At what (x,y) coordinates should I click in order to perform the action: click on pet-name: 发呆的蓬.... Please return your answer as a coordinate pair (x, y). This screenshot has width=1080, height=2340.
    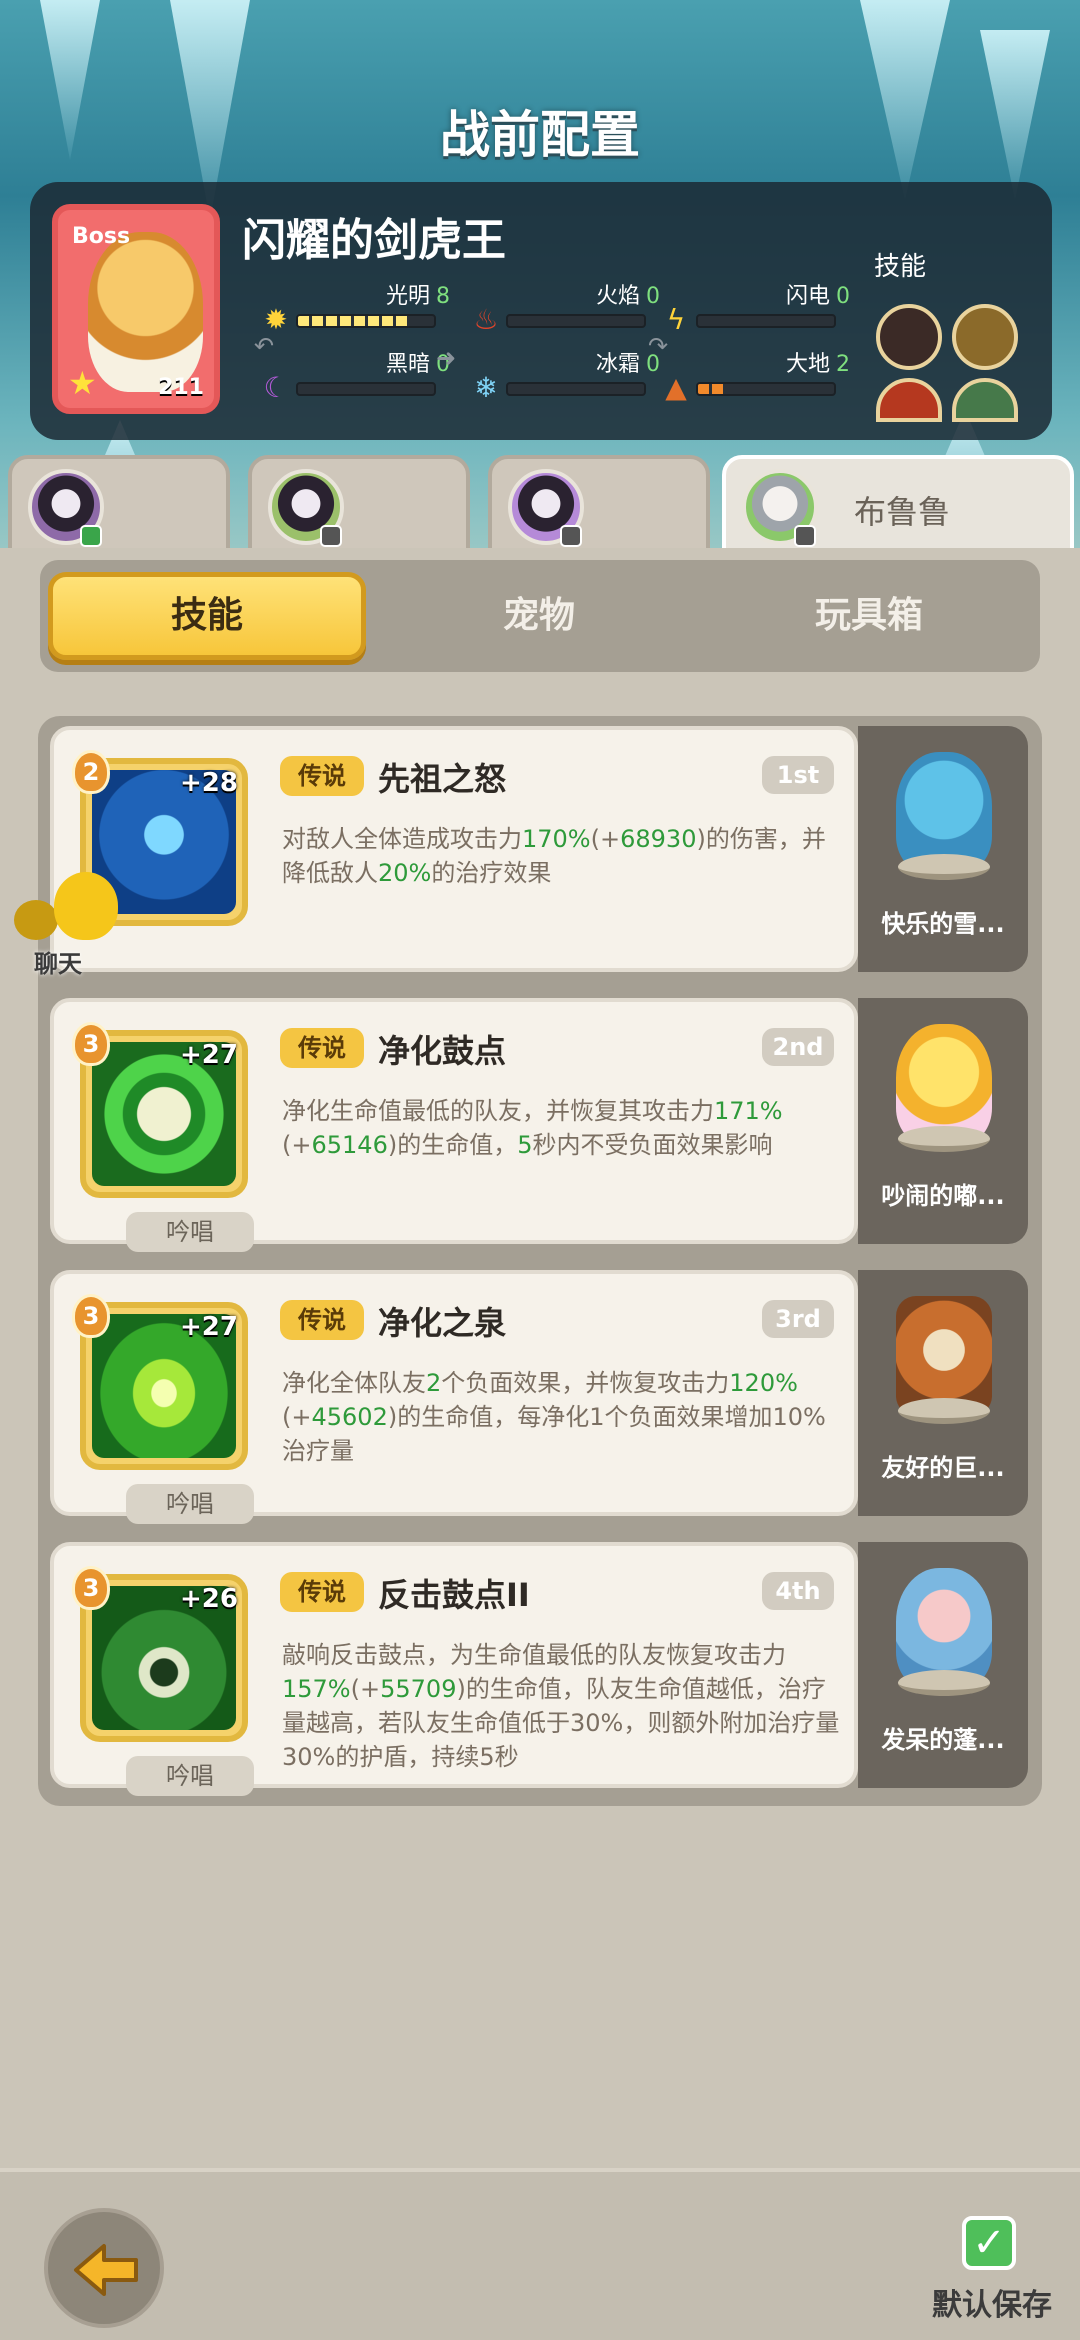
    Looking at the image, I should click on (943, 1740).